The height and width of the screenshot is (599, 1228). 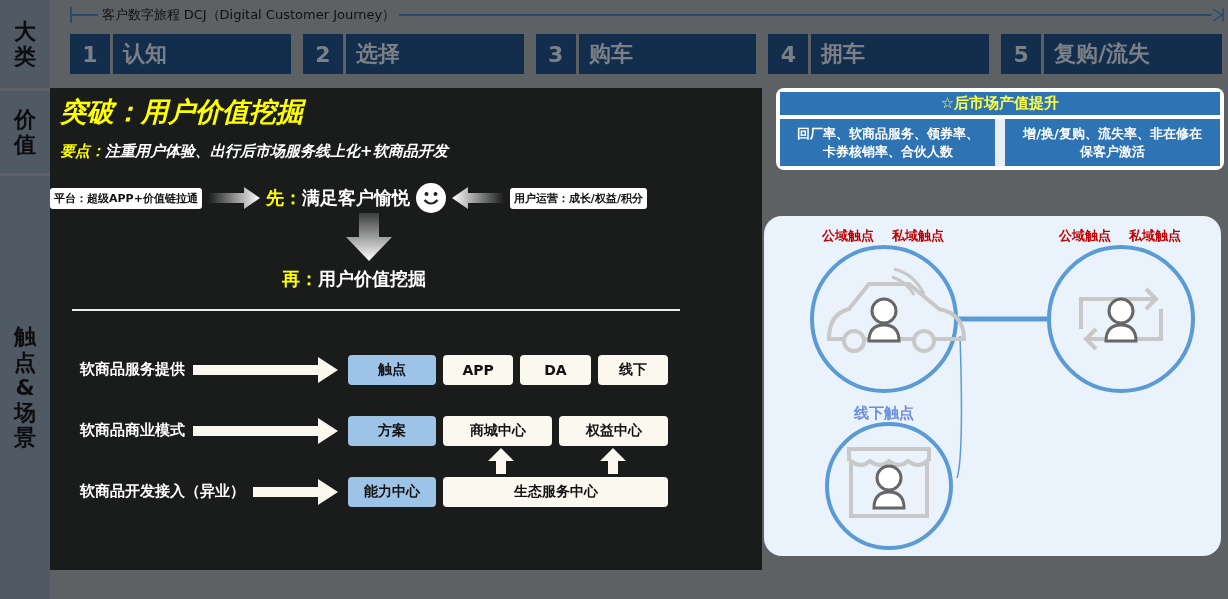 I want to click on platform-tag: 平台：超级APP+价值链拉通, so click(x=126, y=198).